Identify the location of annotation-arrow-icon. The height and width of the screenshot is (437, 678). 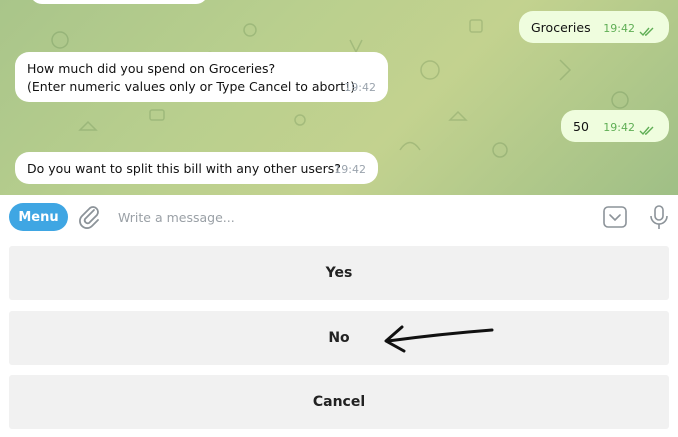
(439, 339).